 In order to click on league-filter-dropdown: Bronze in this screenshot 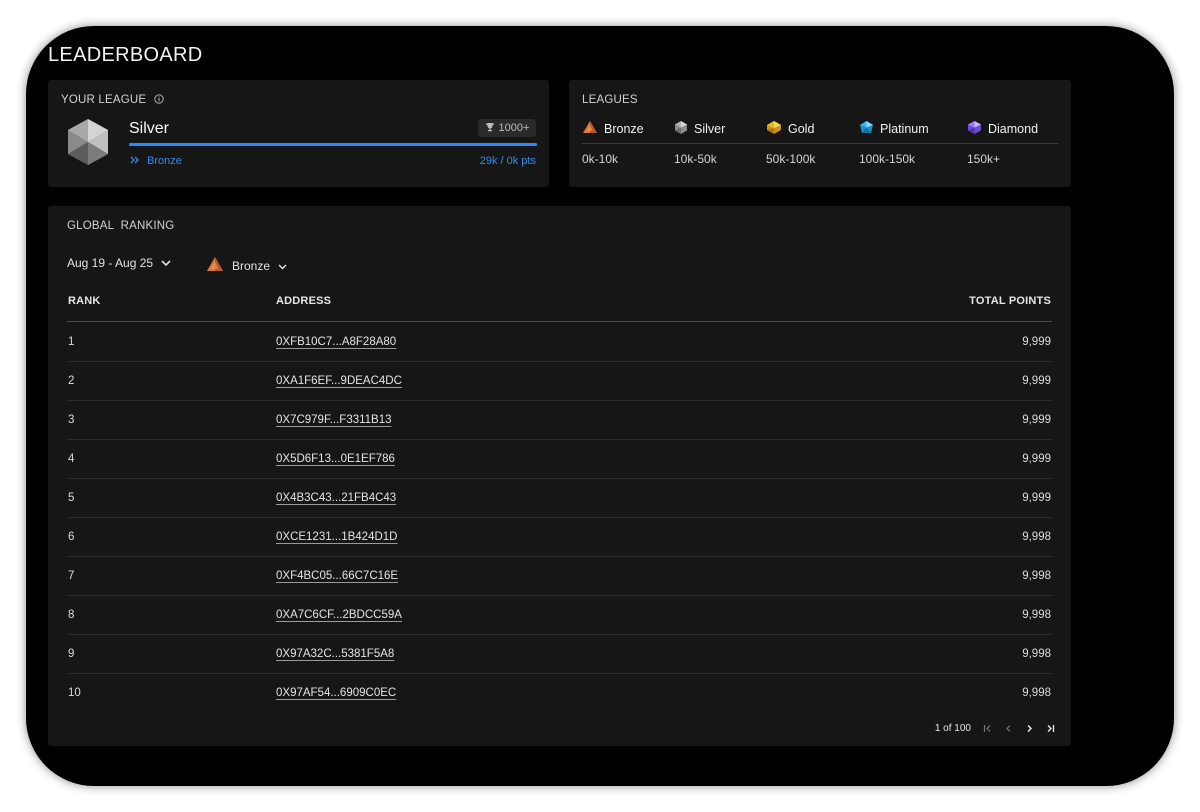, I will do `click(246, 265)`.